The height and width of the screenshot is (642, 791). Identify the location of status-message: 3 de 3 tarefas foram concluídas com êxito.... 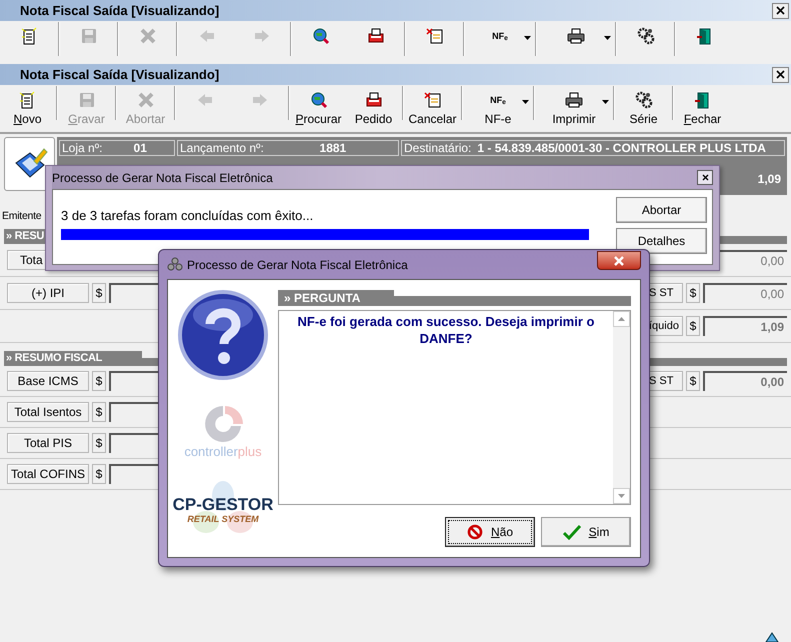
(187, 216).